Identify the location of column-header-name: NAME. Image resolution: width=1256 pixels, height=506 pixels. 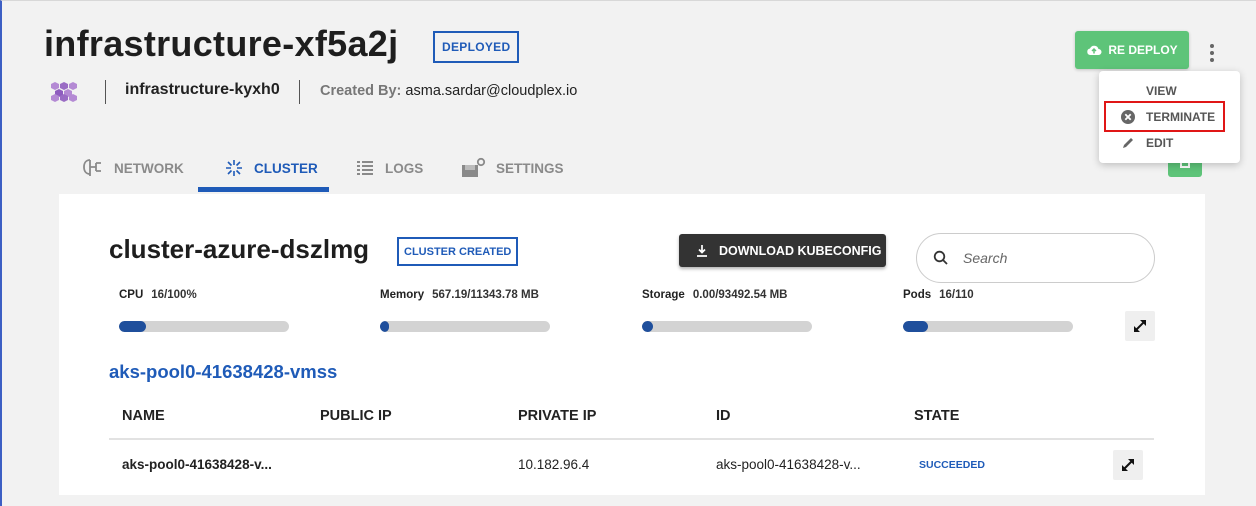
(143, 416).